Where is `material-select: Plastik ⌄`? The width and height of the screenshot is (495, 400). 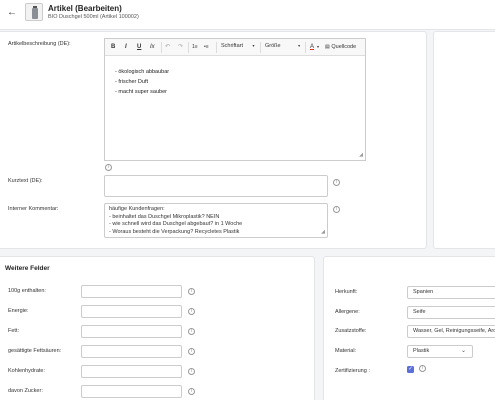
material-select: Plastik ⌄ is located at coordinates (440, 351).